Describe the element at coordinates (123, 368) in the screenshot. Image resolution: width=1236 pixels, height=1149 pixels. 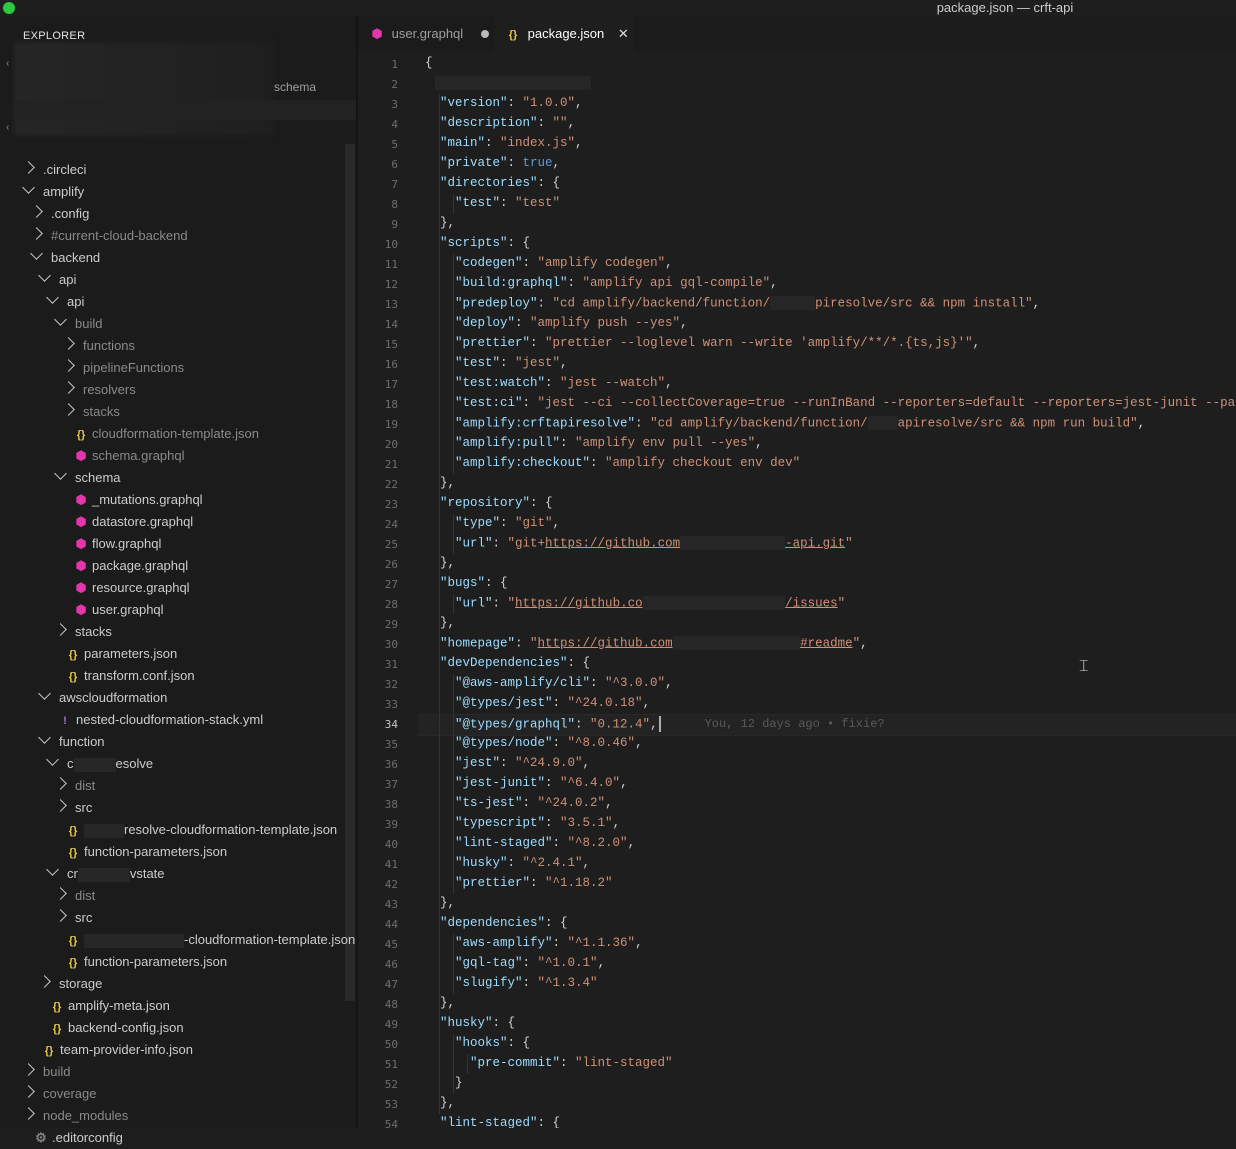
I see `tree-folder-pipelinefunctions: pipelineFunctions` at that location.